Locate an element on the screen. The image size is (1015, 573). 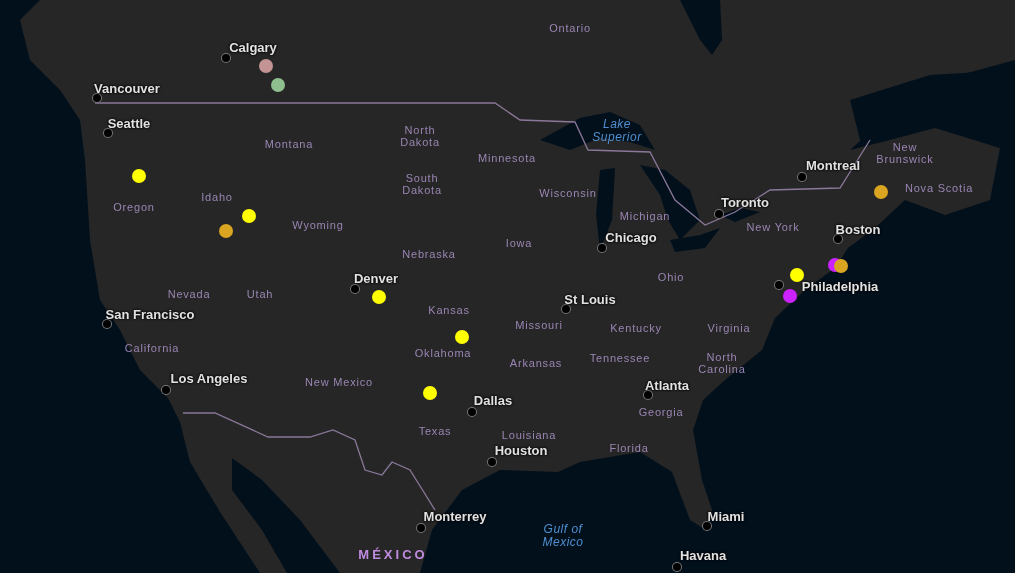
region-label: North Carolina is located at coordinates (722, 363).